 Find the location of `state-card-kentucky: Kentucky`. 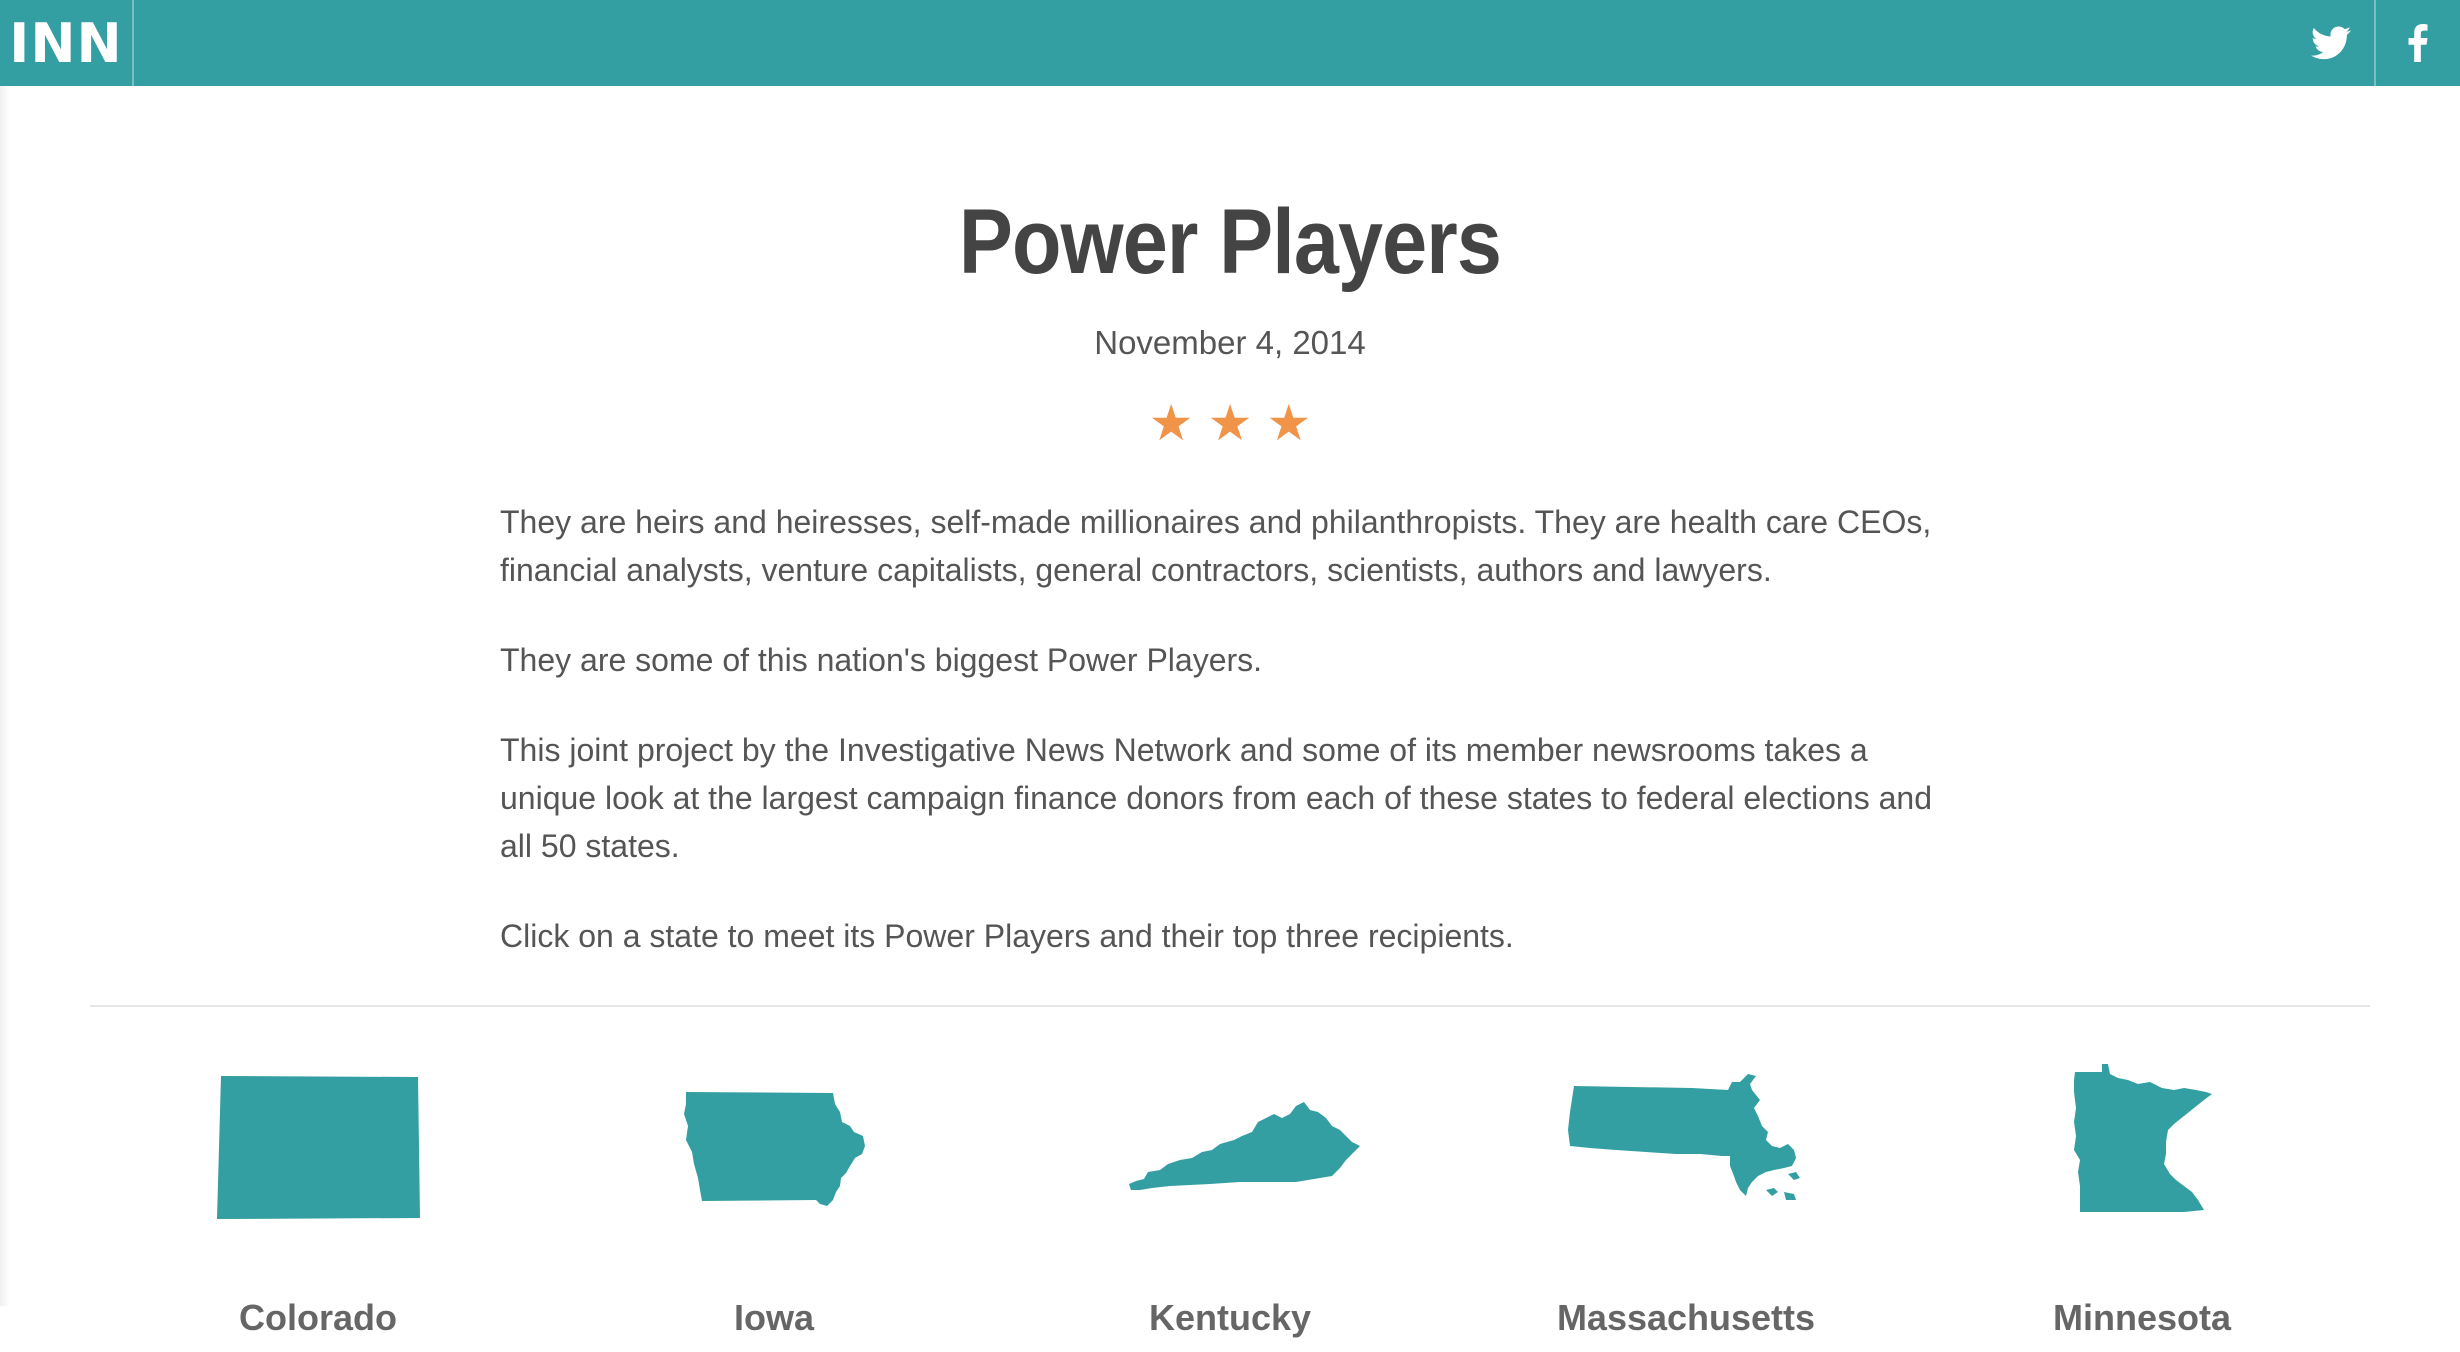

state-card-kentucky: Kentucky is located at coordinates (1230, 1205).